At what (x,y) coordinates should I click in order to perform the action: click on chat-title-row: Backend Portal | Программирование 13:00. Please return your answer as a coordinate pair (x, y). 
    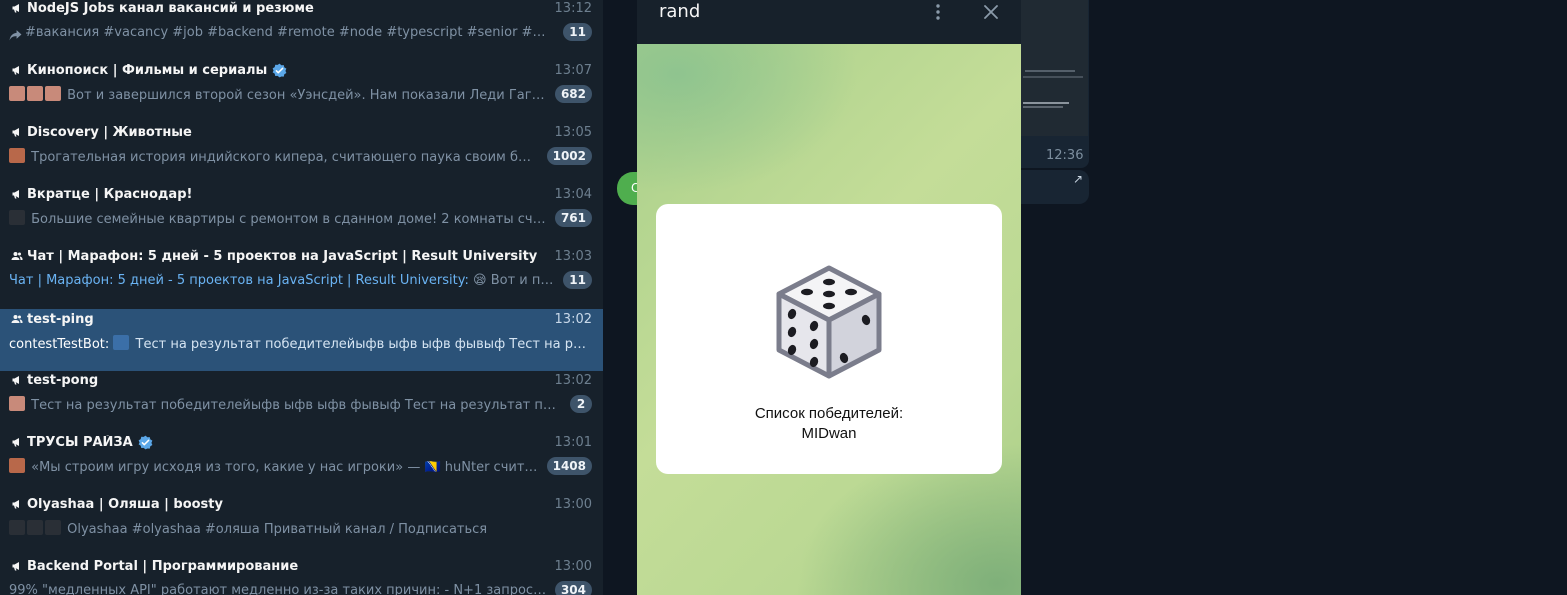
    Looking at the image, I should click on (301, 566).